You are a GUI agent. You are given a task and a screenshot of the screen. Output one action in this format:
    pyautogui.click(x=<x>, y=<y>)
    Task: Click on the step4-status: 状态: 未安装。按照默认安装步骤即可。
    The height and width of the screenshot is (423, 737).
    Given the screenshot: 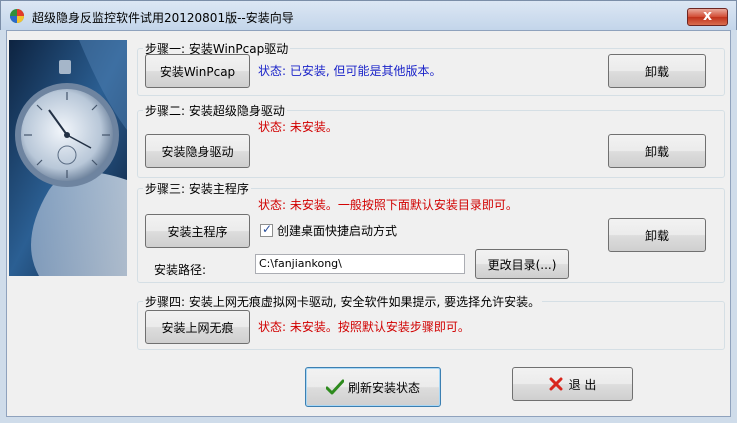 What is the action you would take?
    pyautogui.click(x=364, y=327)
    